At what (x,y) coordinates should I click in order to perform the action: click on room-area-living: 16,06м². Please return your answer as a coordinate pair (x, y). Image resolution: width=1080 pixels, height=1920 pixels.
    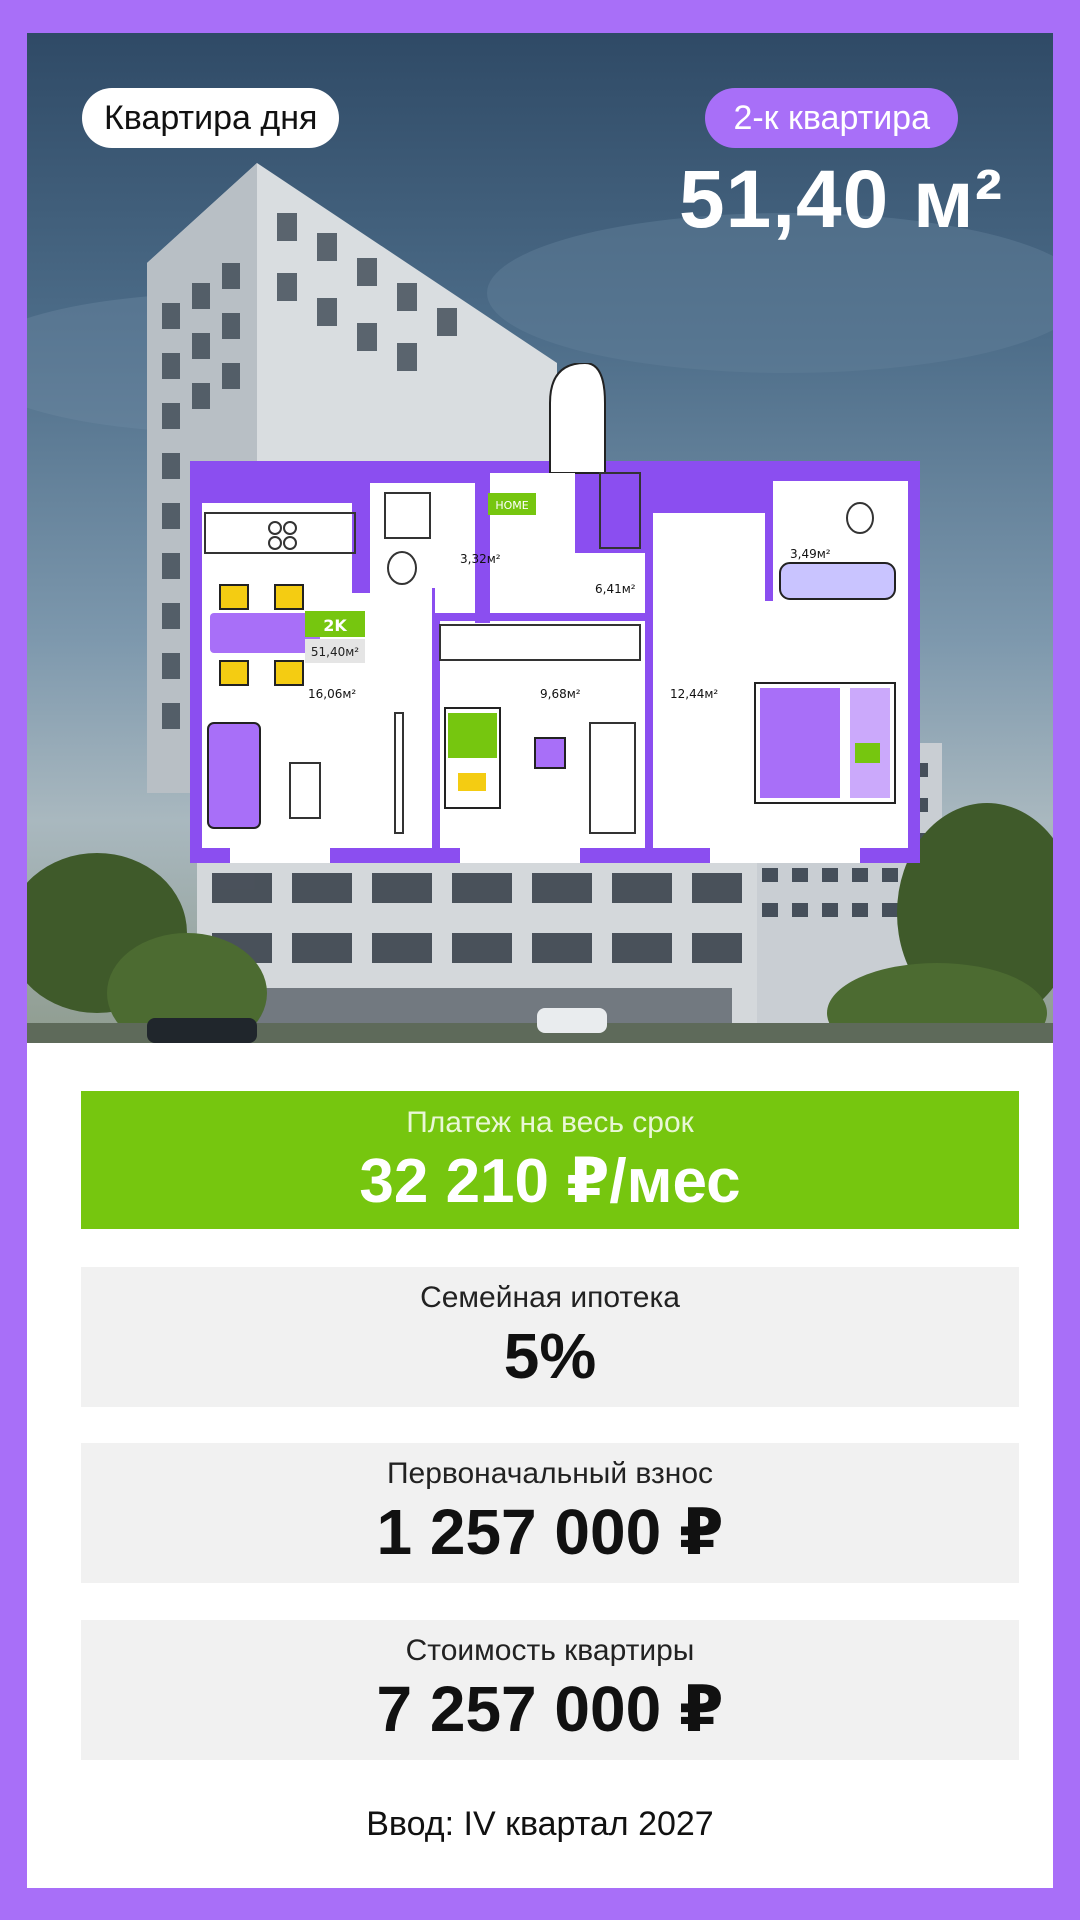
    Looking at the image, I should click on (332, 694).